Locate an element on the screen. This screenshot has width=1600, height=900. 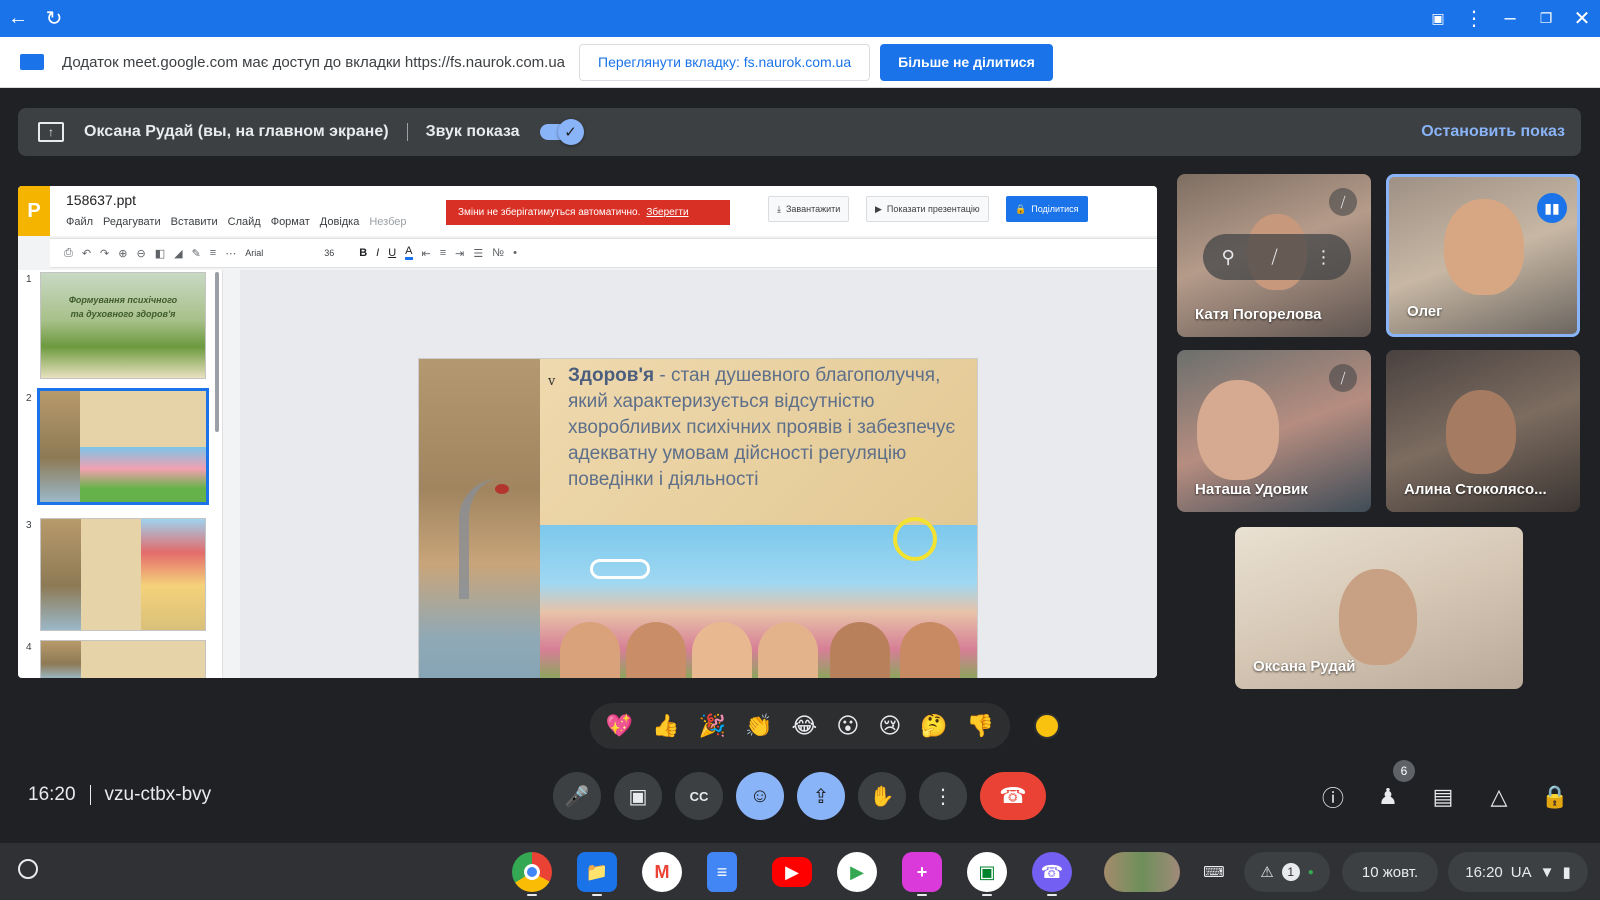
participant-tile: ⧸ ⚲ ⧸ ⋮ Катя Погорелова is located at coordinates (1274, 255).